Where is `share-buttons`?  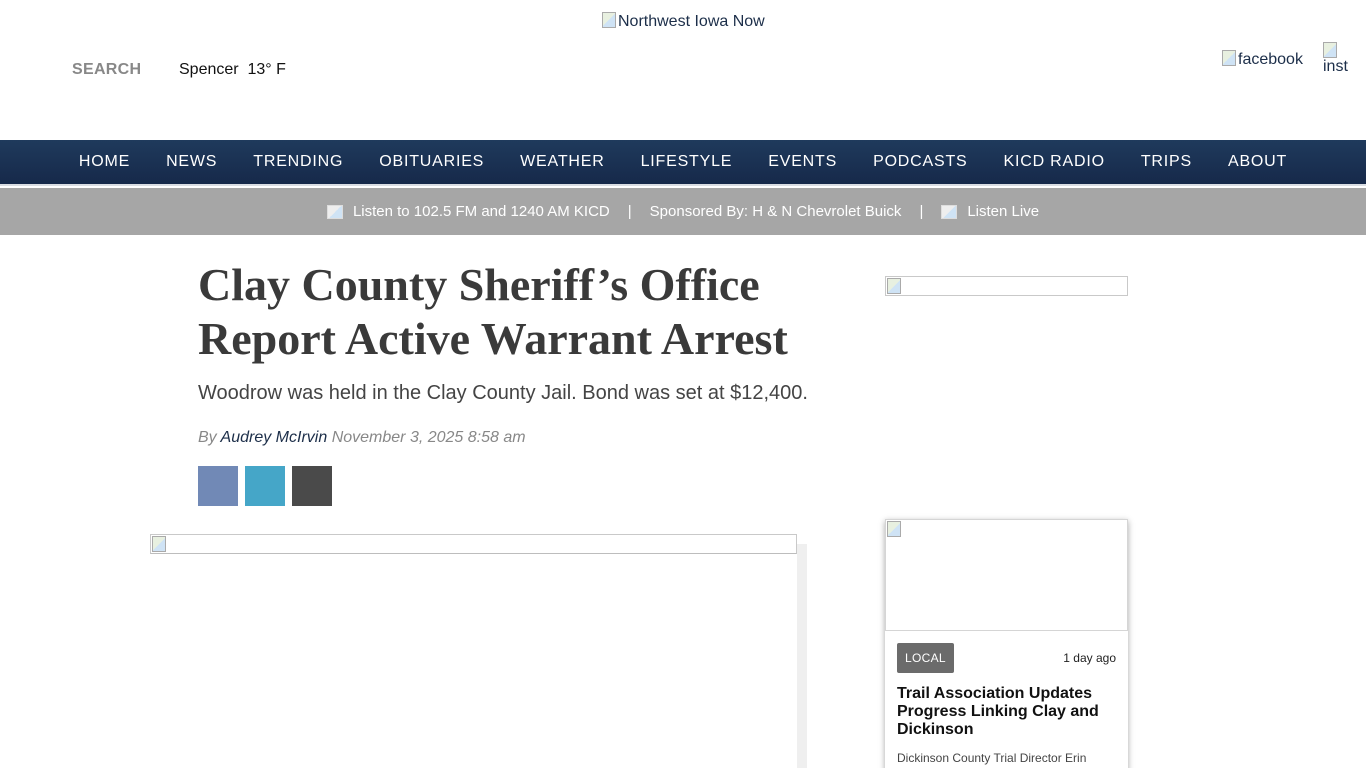 share-buttons is located at coordinates (265, 486).